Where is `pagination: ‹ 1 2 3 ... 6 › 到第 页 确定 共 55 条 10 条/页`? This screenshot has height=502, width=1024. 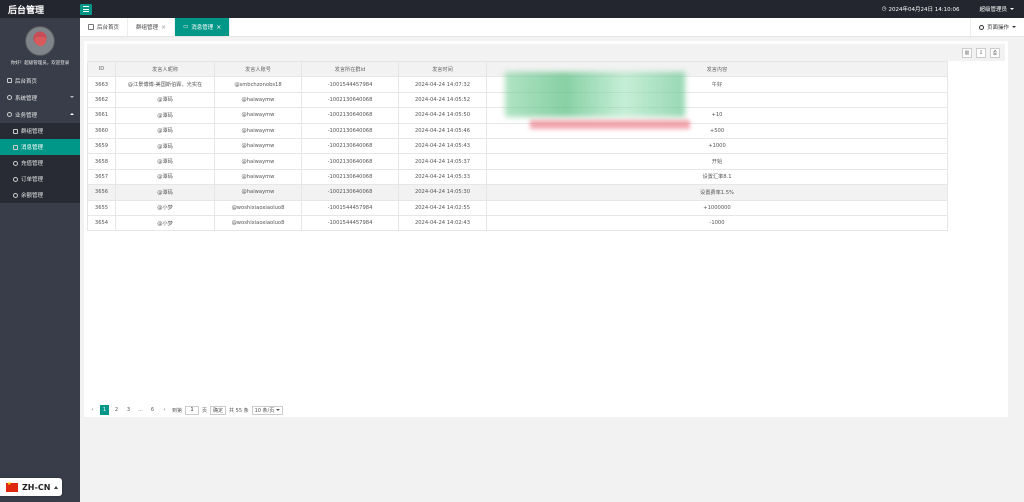
pagination: ‹ 1 2 3 ... 6 › 到第 页 确定 共 55 条 10 条/页 is located at coordinates (186, 410).